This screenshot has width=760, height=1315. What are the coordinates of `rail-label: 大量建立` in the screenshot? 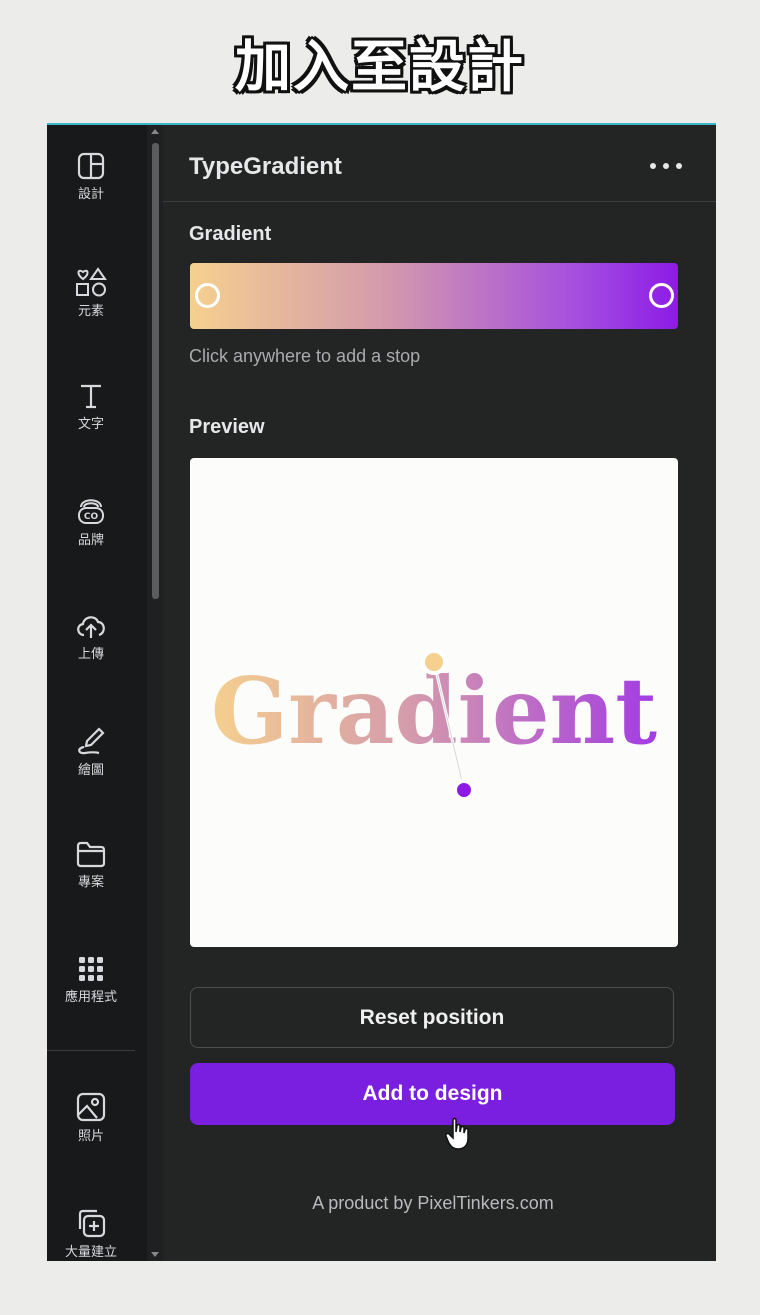 It's located at (90, 1252).